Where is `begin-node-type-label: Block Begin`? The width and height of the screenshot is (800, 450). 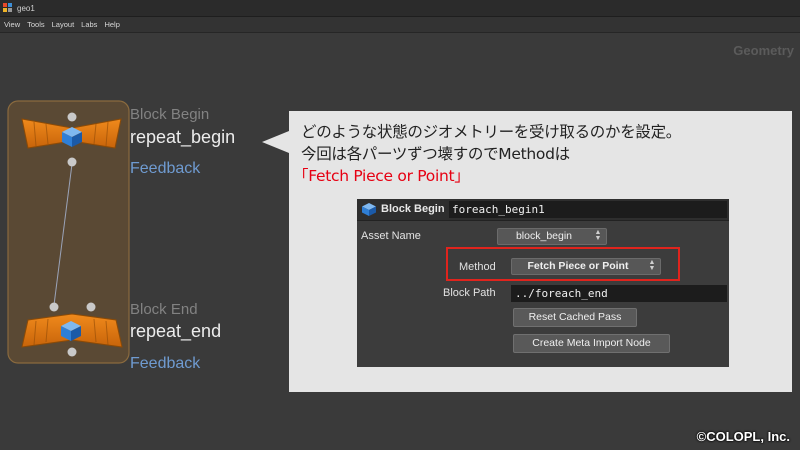 begin-node-type-label: Block Begin is located at coordinates (170, 114).